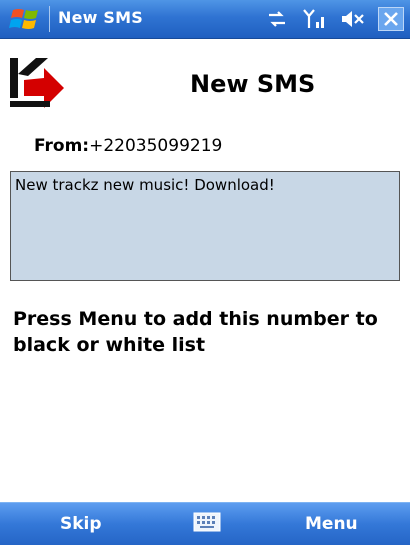 The image size is (410, 545). What do you see at coordinates (334, 19) in the screenshot?
I see `system-tray` at bounding box center [334, 19].